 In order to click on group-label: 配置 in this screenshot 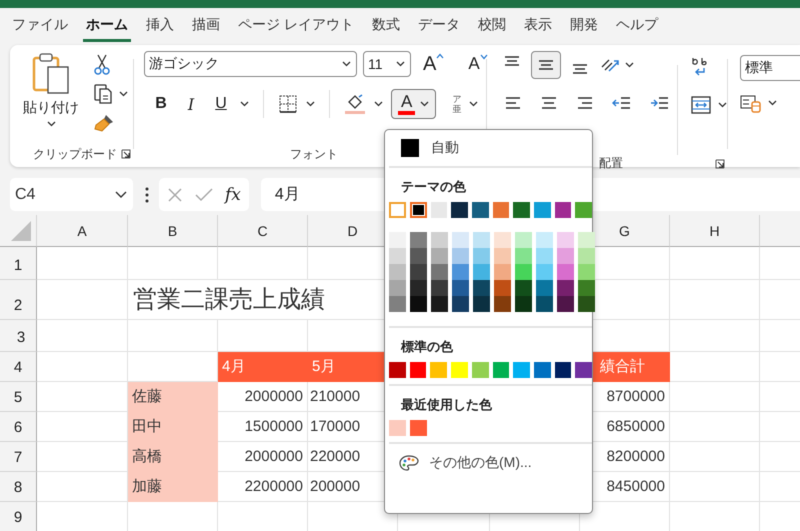, I will do `click(611, 163)`.